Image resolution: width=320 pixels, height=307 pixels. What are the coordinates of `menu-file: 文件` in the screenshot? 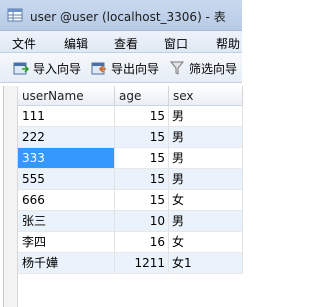 It's located at (24, 43).